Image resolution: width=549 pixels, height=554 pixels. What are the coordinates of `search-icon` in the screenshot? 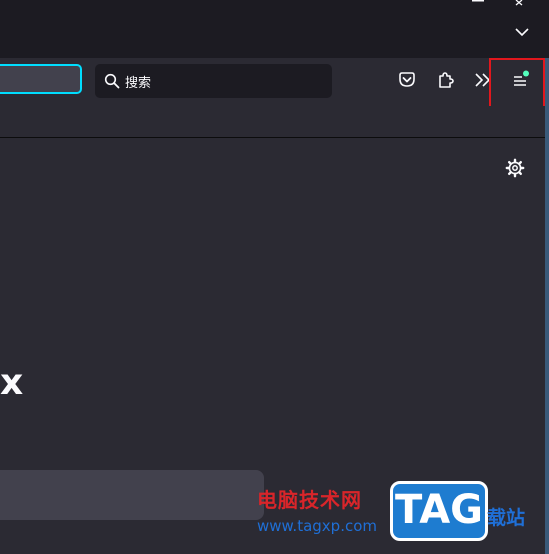 It's located at (112, 81).